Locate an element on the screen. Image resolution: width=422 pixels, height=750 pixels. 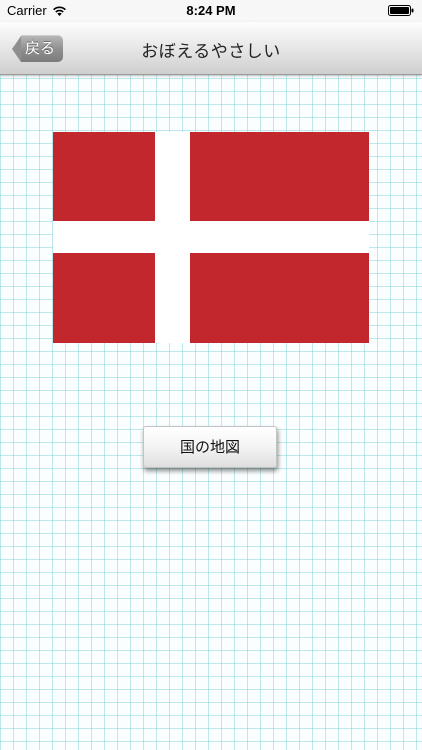
status-bar: Carrier 8:24 PM is located at coordinates (211, 11).